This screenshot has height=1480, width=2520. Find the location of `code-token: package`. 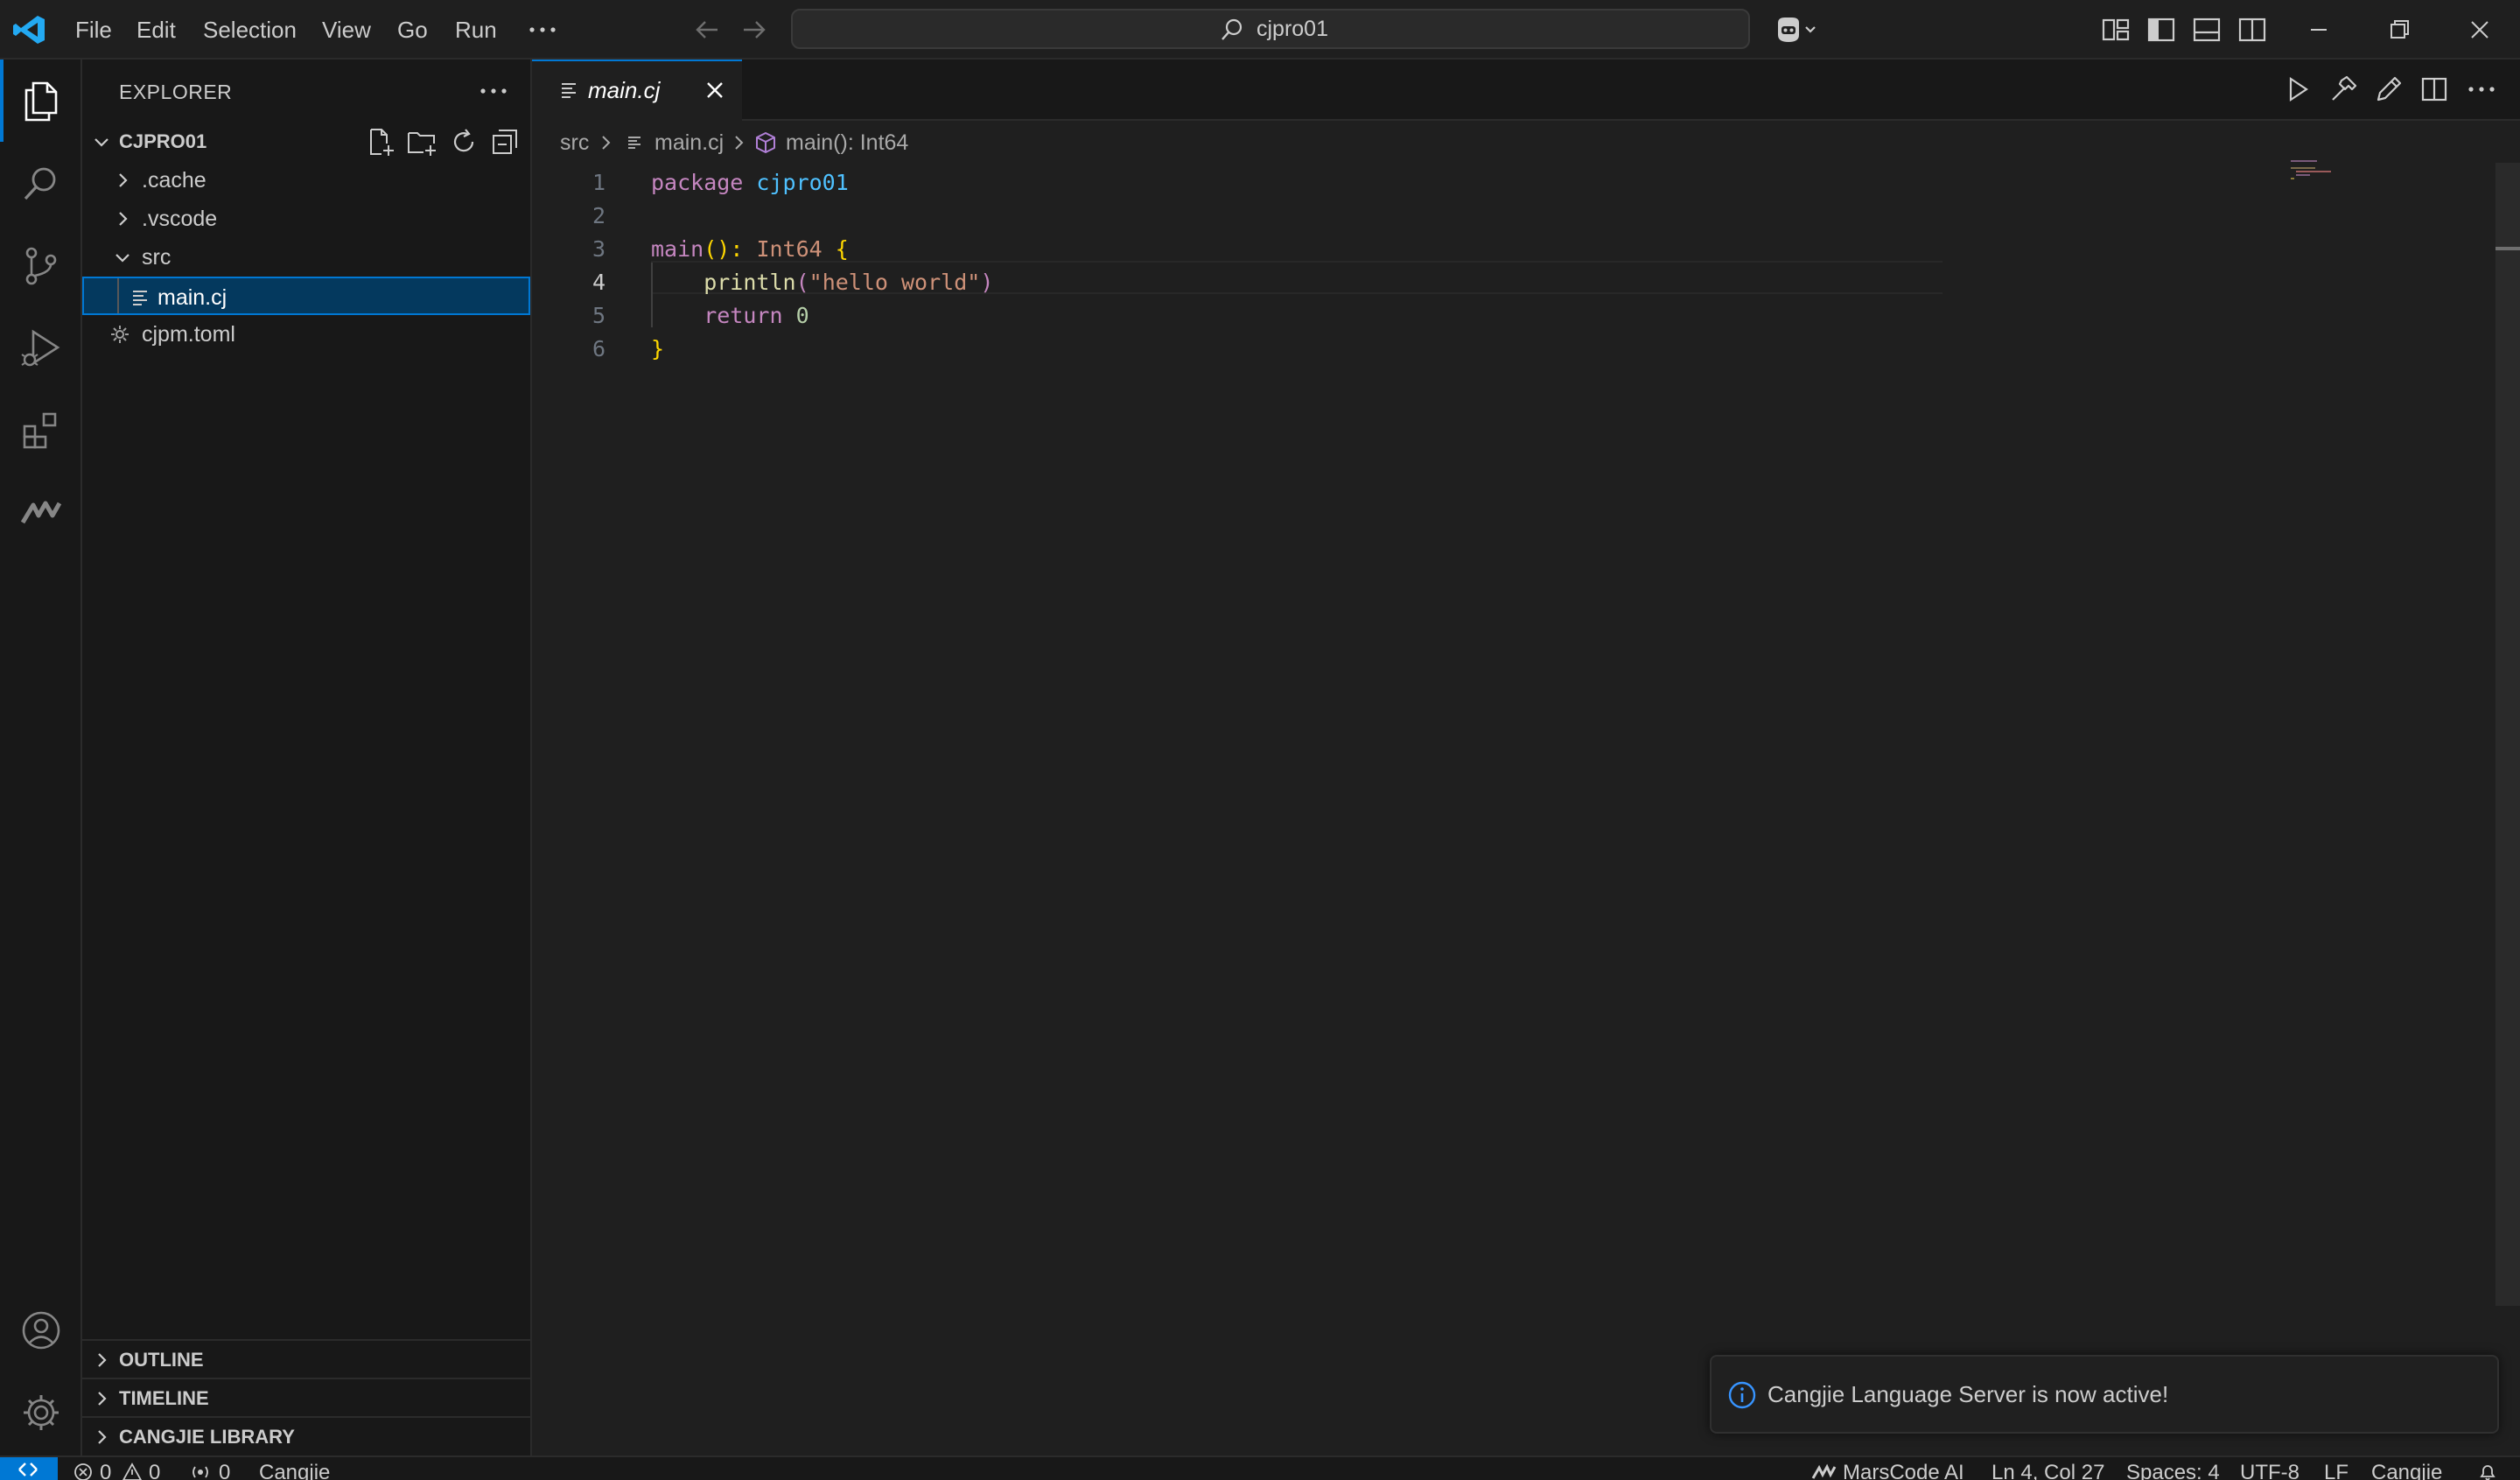

code-token: package is located at coordinates (704, 182).